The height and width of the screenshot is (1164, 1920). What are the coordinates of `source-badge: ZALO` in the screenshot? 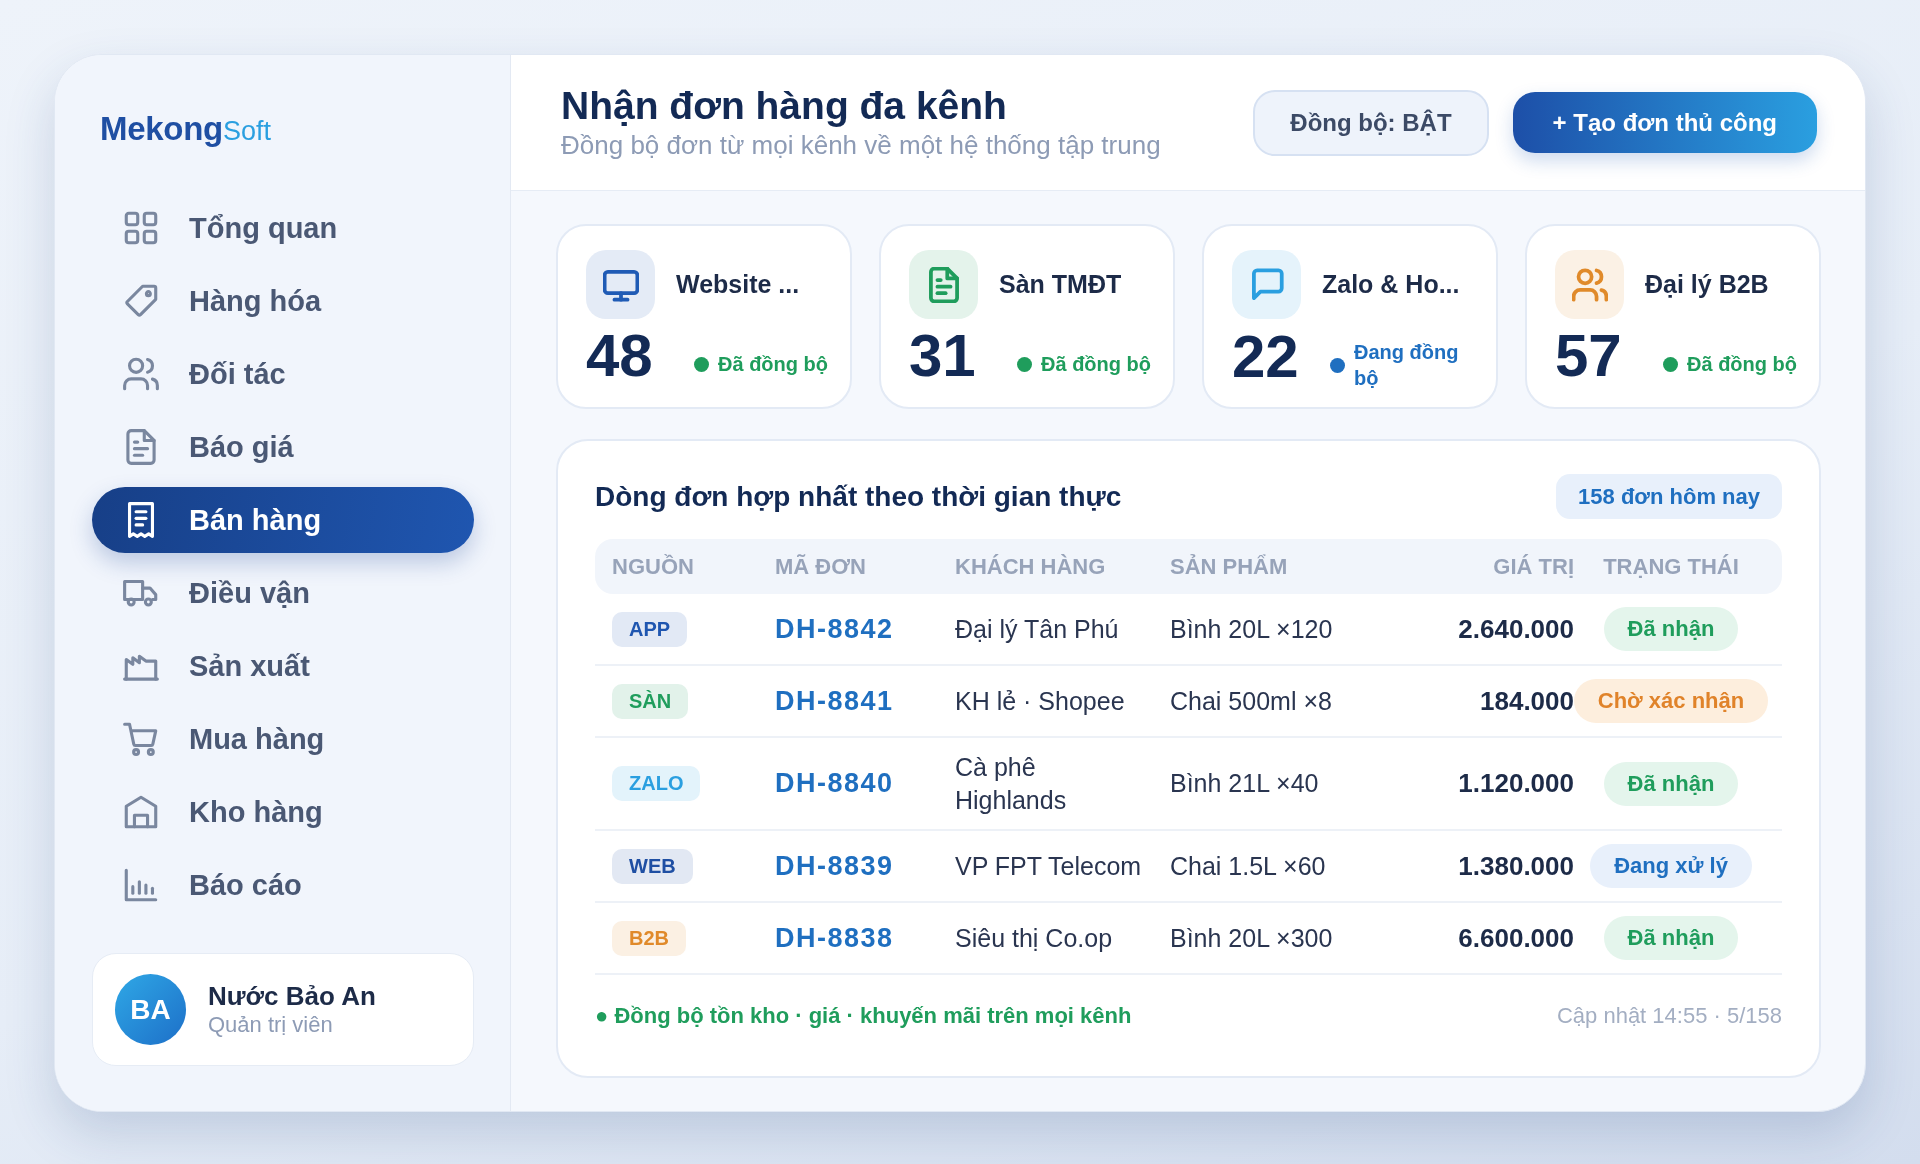 It's located at (656, 783).